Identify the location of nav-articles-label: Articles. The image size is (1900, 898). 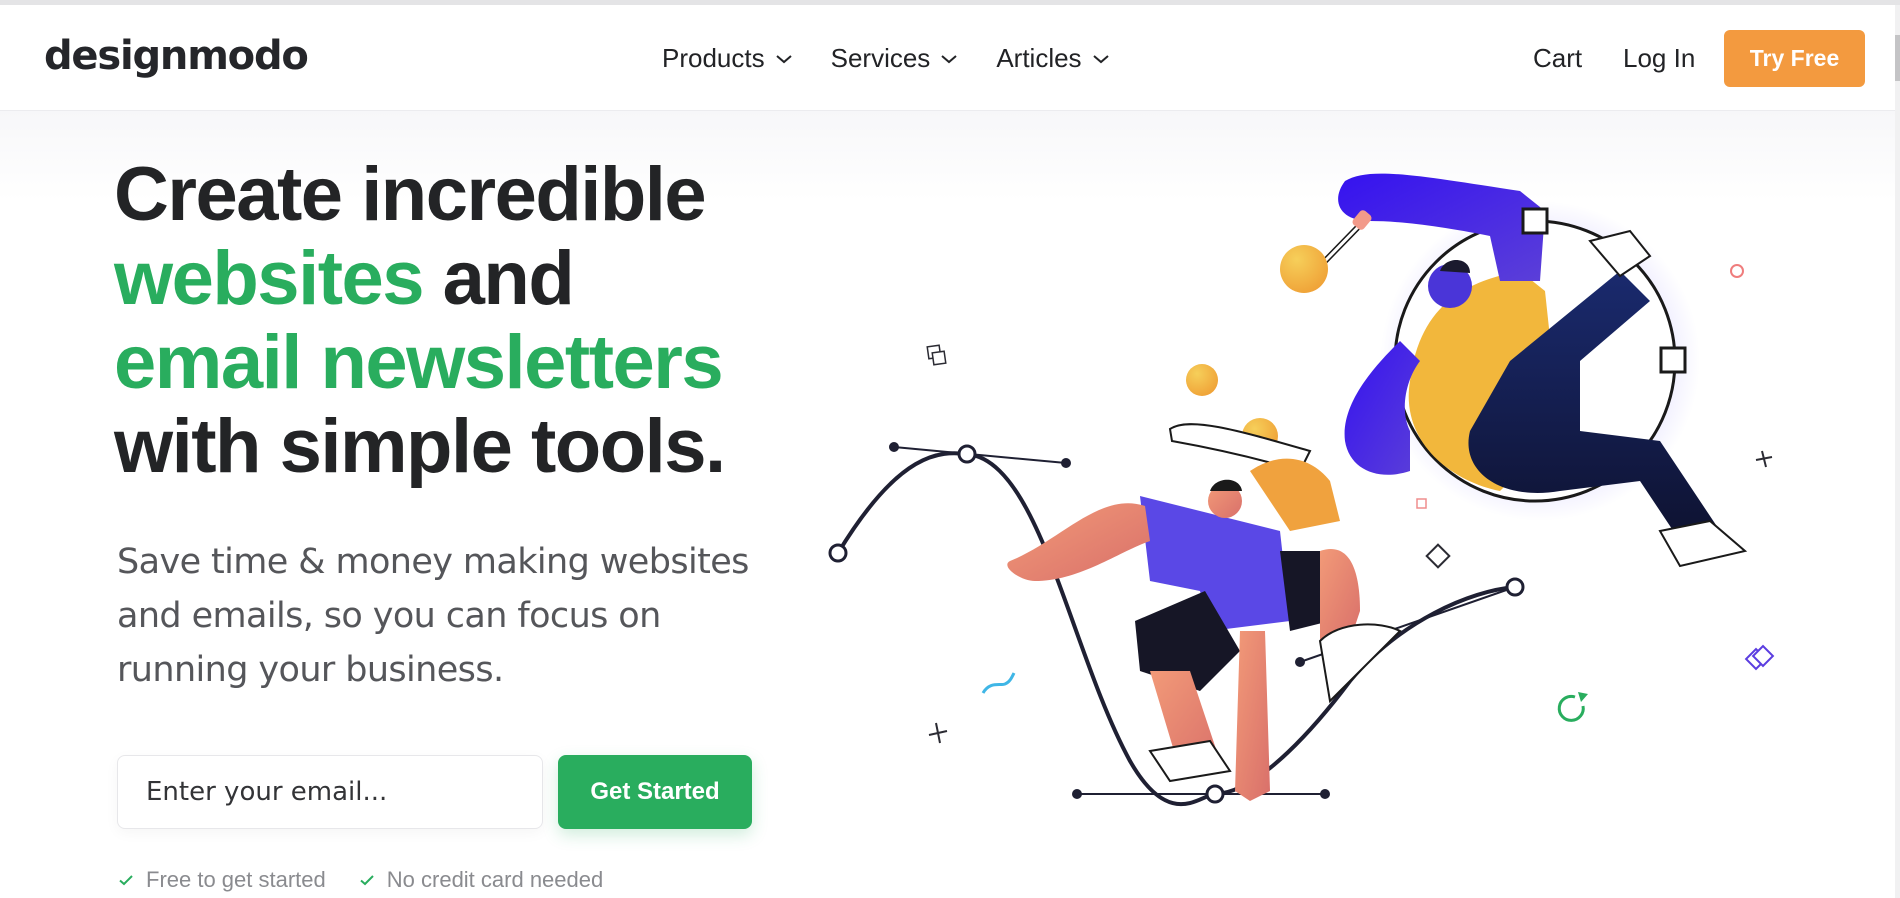
(1039, 58).